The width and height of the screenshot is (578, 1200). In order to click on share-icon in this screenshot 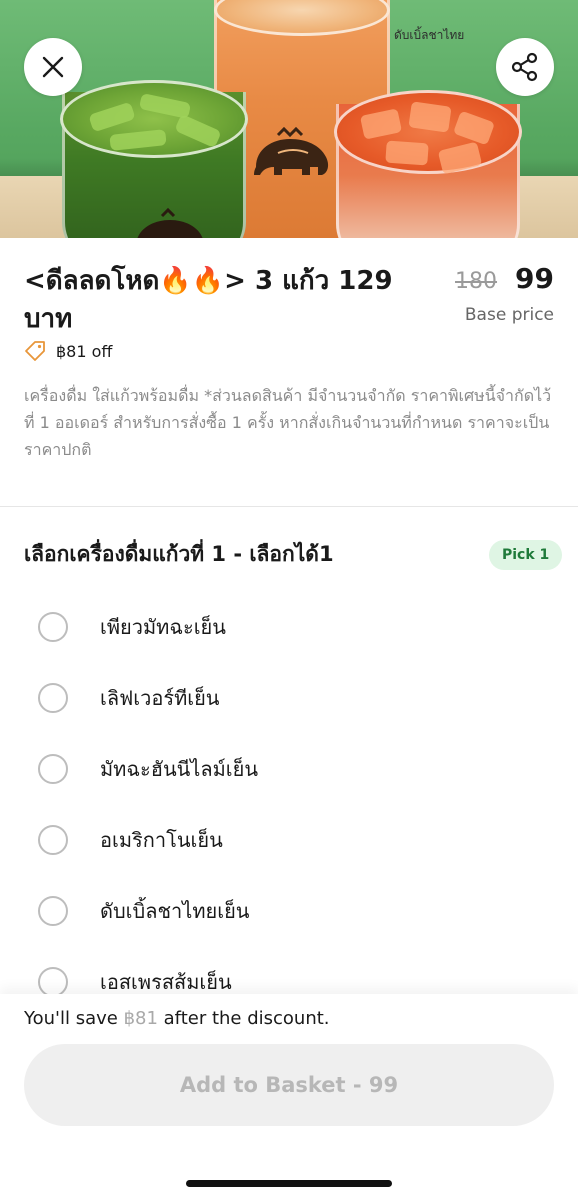, I will do `click(524, 67)`.